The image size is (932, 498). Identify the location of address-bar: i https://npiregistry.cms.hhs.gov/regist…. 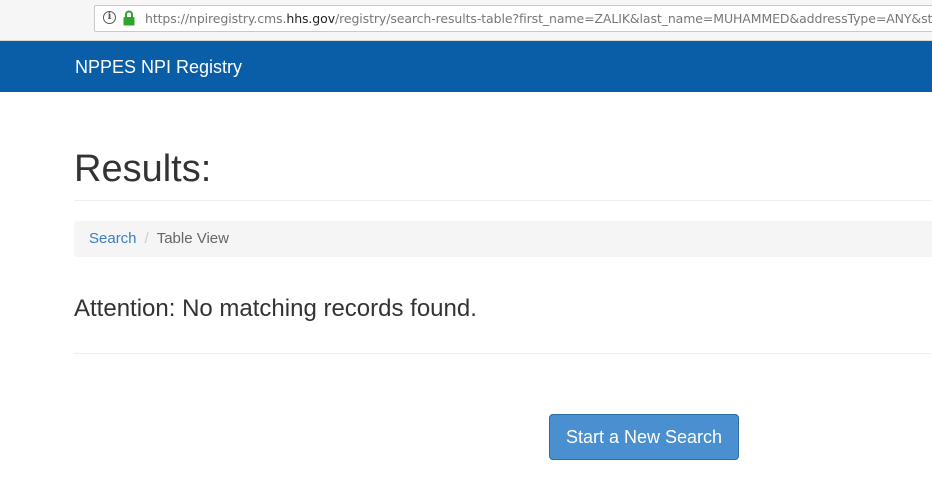
(513, 18).